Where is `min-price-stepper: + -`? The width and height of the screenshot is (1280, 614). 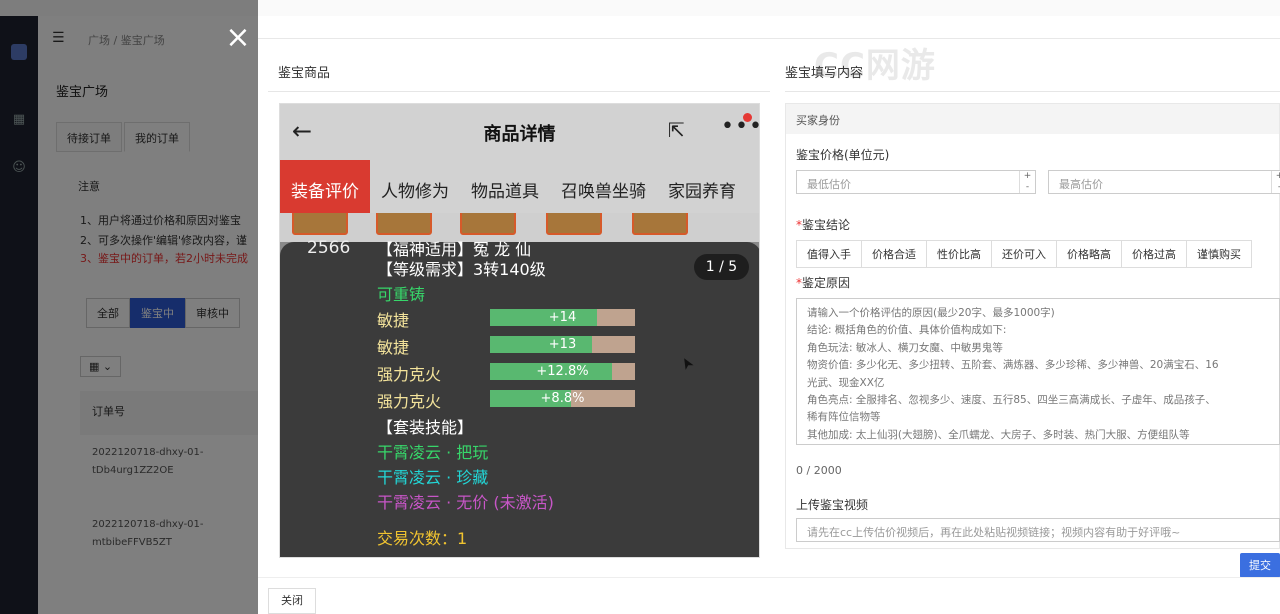
min-price-stepper: + - is located at coordinates (1027, 182).